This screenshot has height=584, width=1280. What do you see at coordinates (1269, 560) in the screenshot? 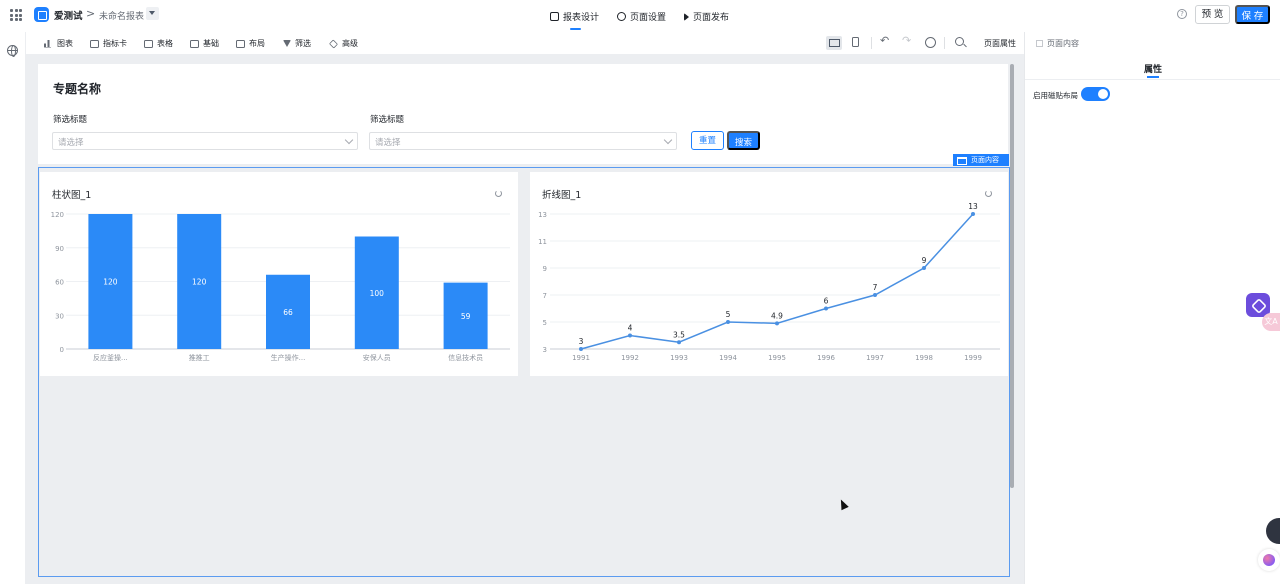
I see `ai-assistant-icon` at bounding box center [1269, 560].